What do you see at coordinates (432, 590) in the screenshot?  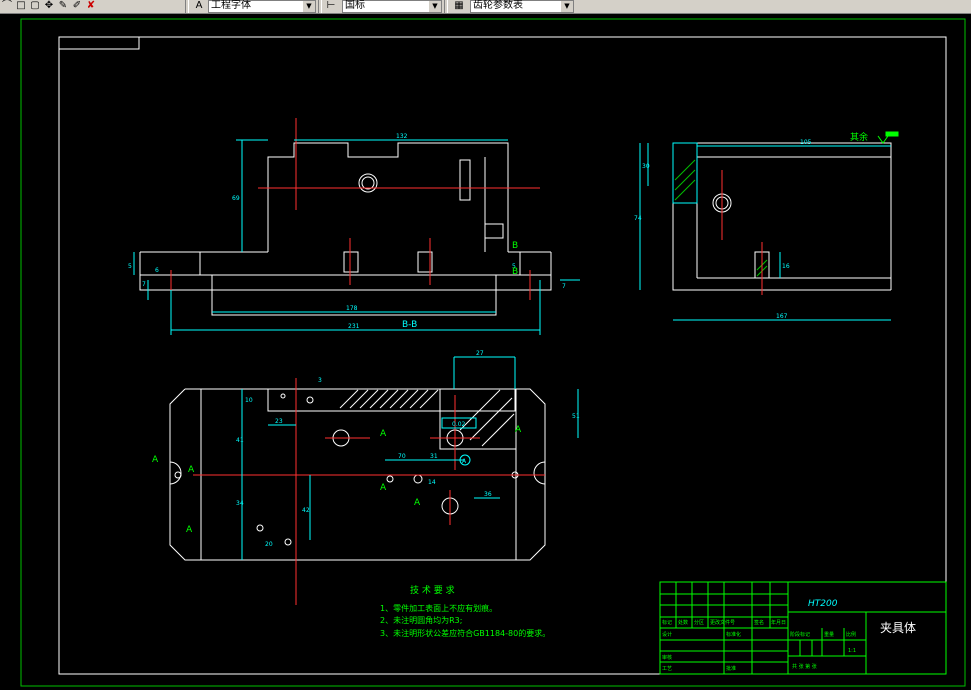 I see `tech-req-title: 技 术 要 求` at bounding box center [432, 590].